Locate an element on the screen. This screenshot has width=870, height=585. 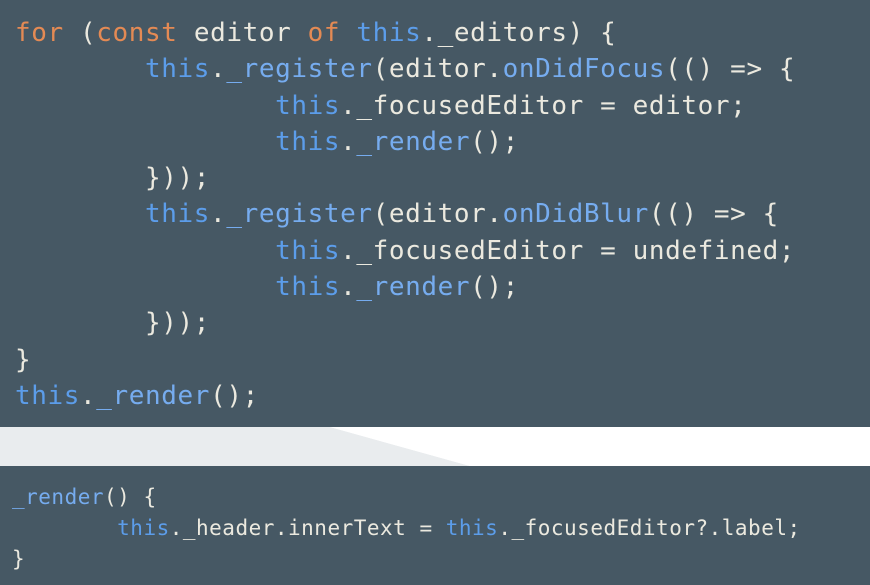
code-token: editor is located at coordinates (242, 33).